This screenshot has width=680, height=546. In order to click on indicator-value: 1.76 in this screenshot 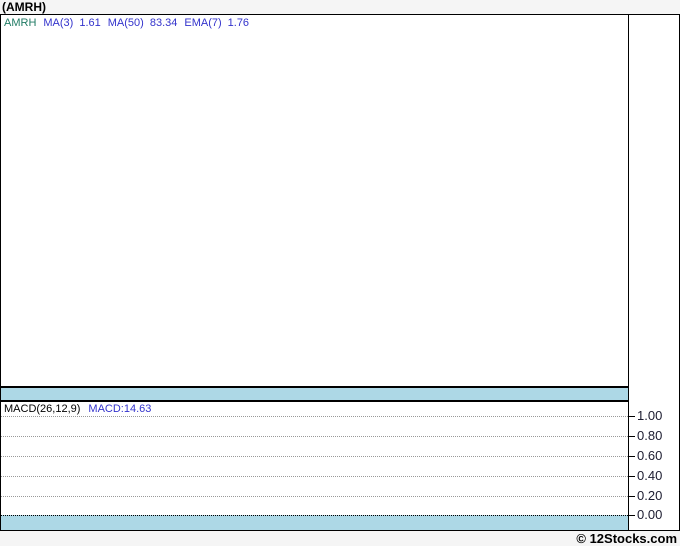, I will do `click(238, 23)`.